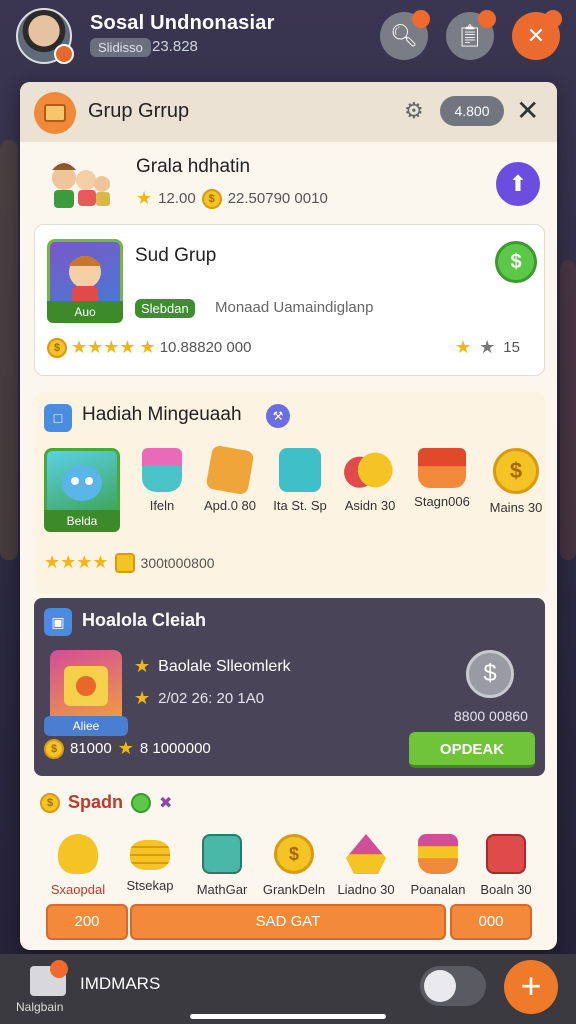 This screenshot has width=576, height=1024. What do you see at coordinates (49, 978) in the screenshot?
I see `inbox-icon` at bounding box center [49, 978].